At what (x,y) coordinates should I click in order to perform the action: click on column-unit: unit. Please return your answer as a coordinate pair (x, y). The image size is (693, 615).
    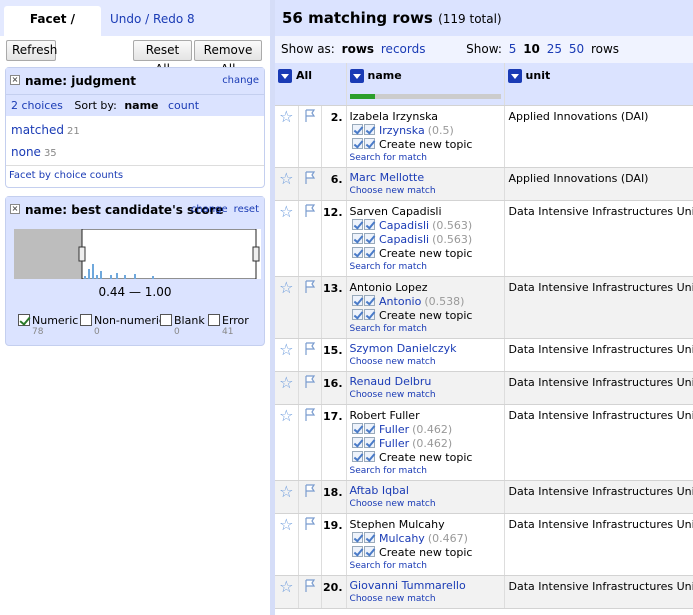
    Looking at the image, I should click on (598, 84).